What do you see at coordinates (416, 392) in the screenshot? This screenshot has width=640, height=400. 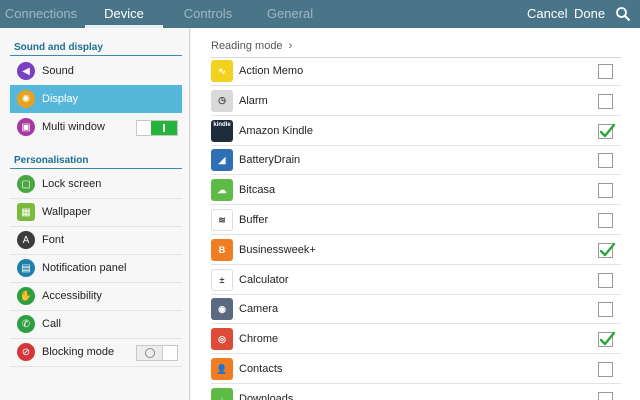 I see `list-item: ↓ Downloads` at bounding box center [416, 392].